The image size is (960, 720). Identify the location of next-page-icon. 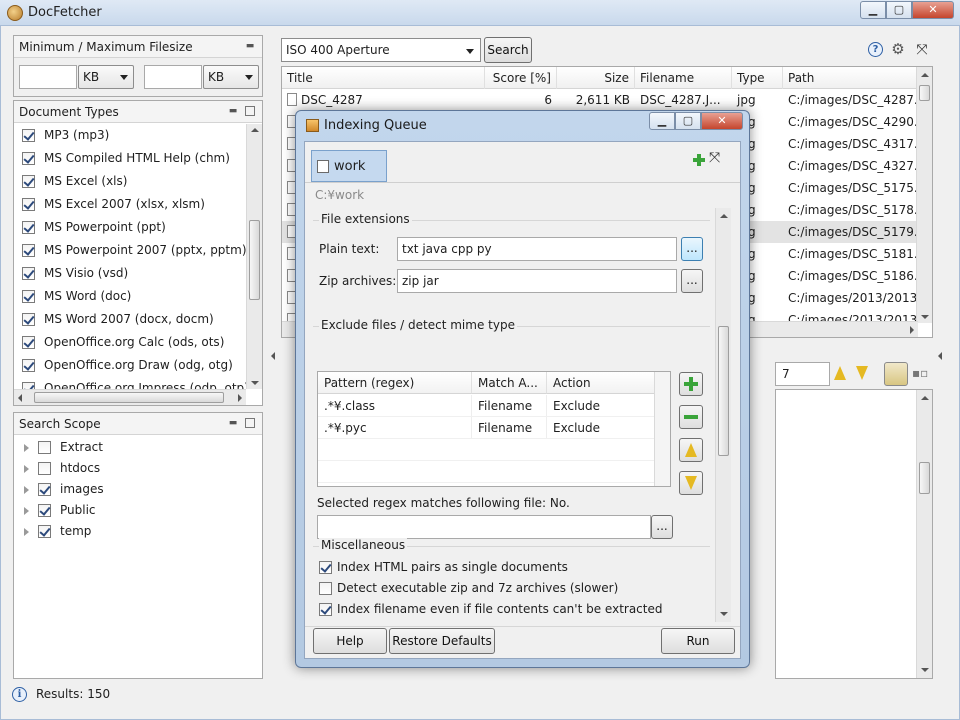
(862, 373).